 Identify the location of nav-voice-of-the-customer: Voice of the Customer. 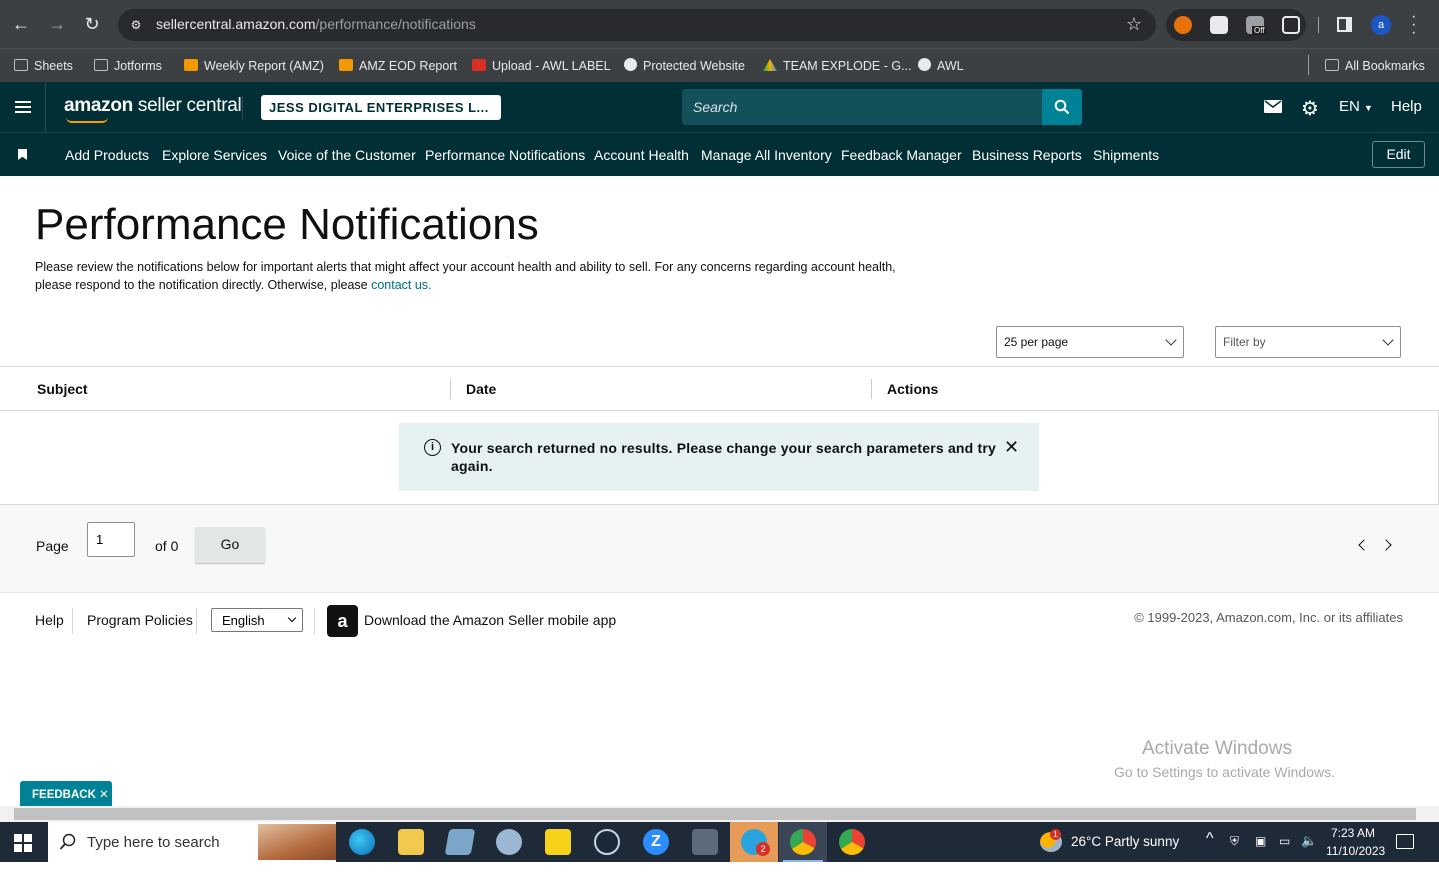
(347, 155).